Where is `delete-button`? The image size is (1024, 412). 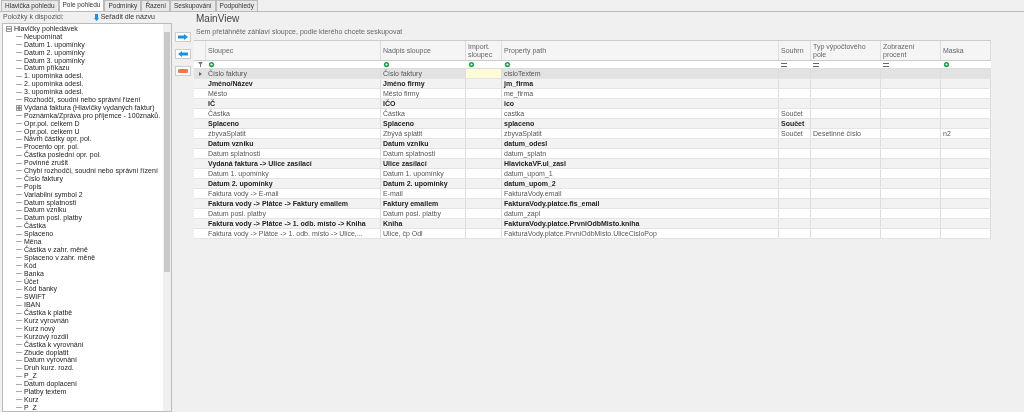
delete-button is located at coordinates (183, 71).